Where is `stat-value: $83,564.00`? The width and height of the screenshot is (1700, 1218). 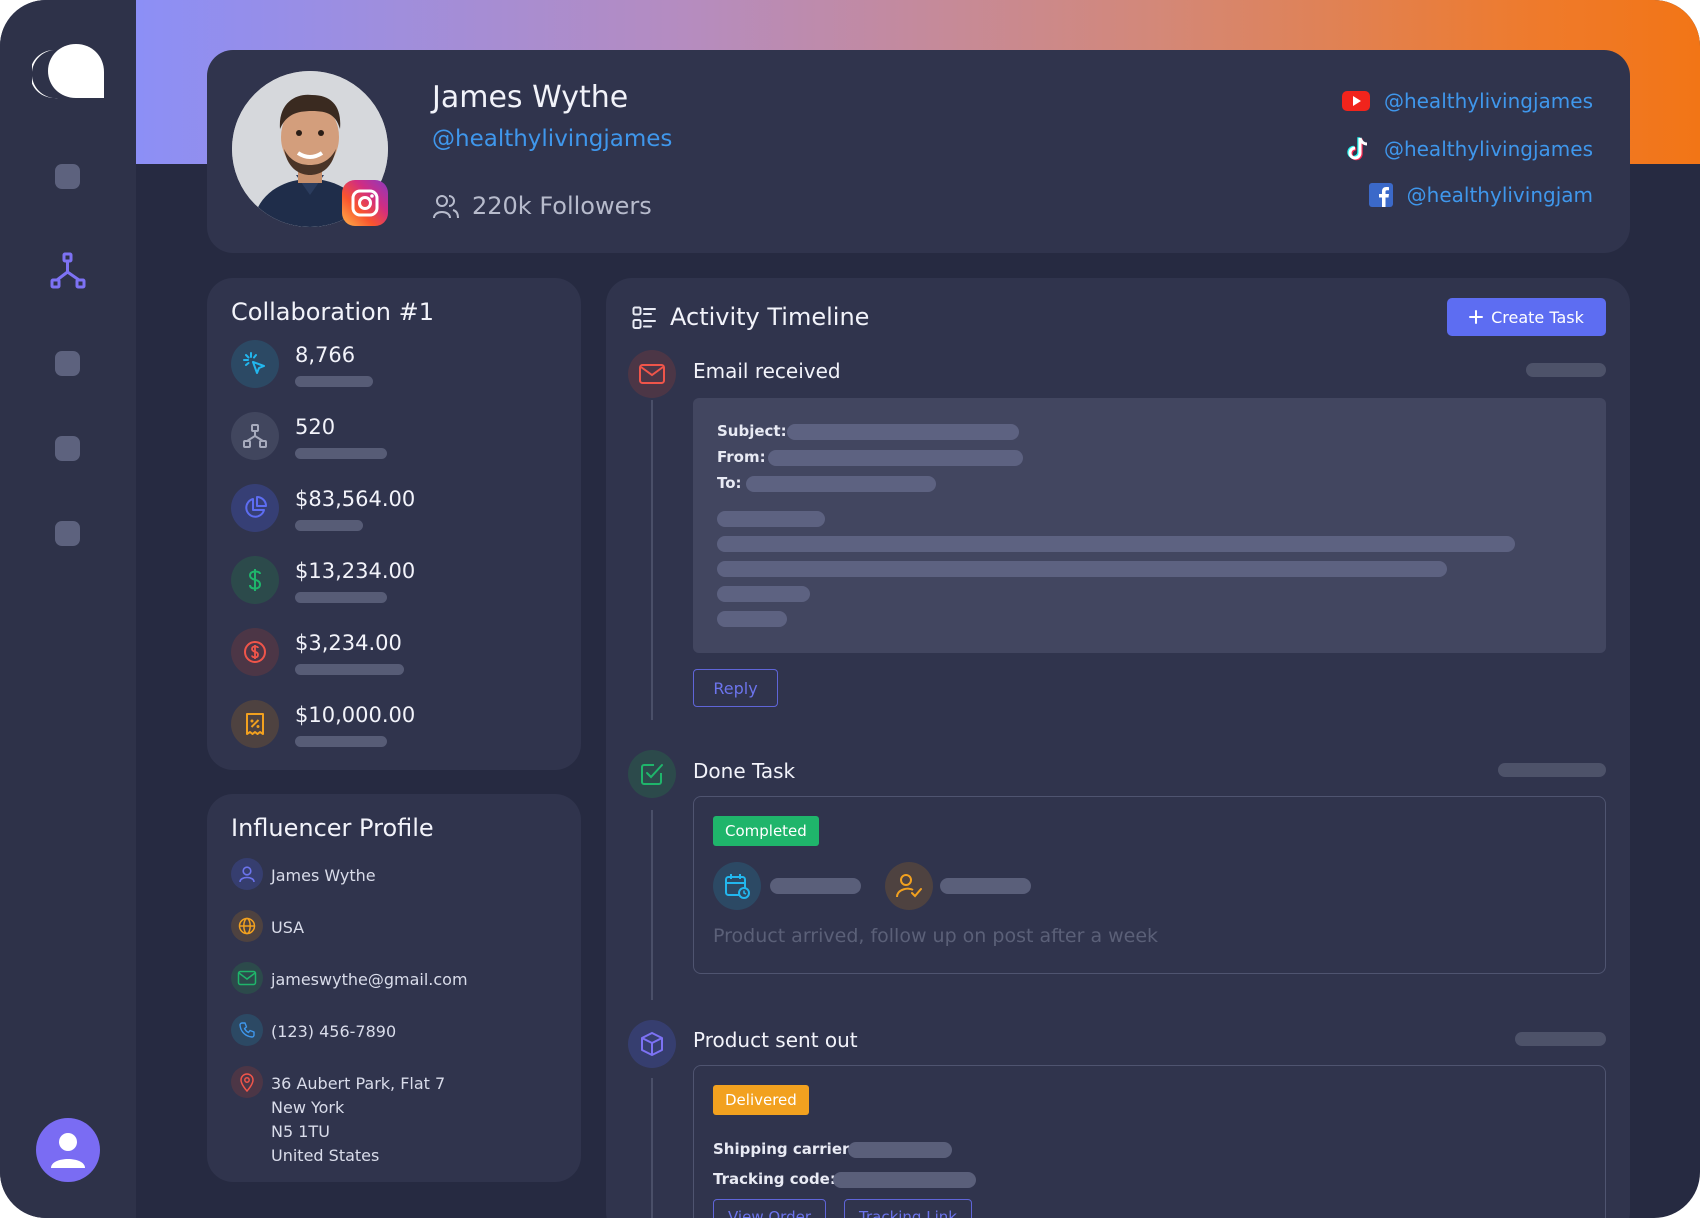 stat-value: $83,564.00 is located at coordinates (355, 499).